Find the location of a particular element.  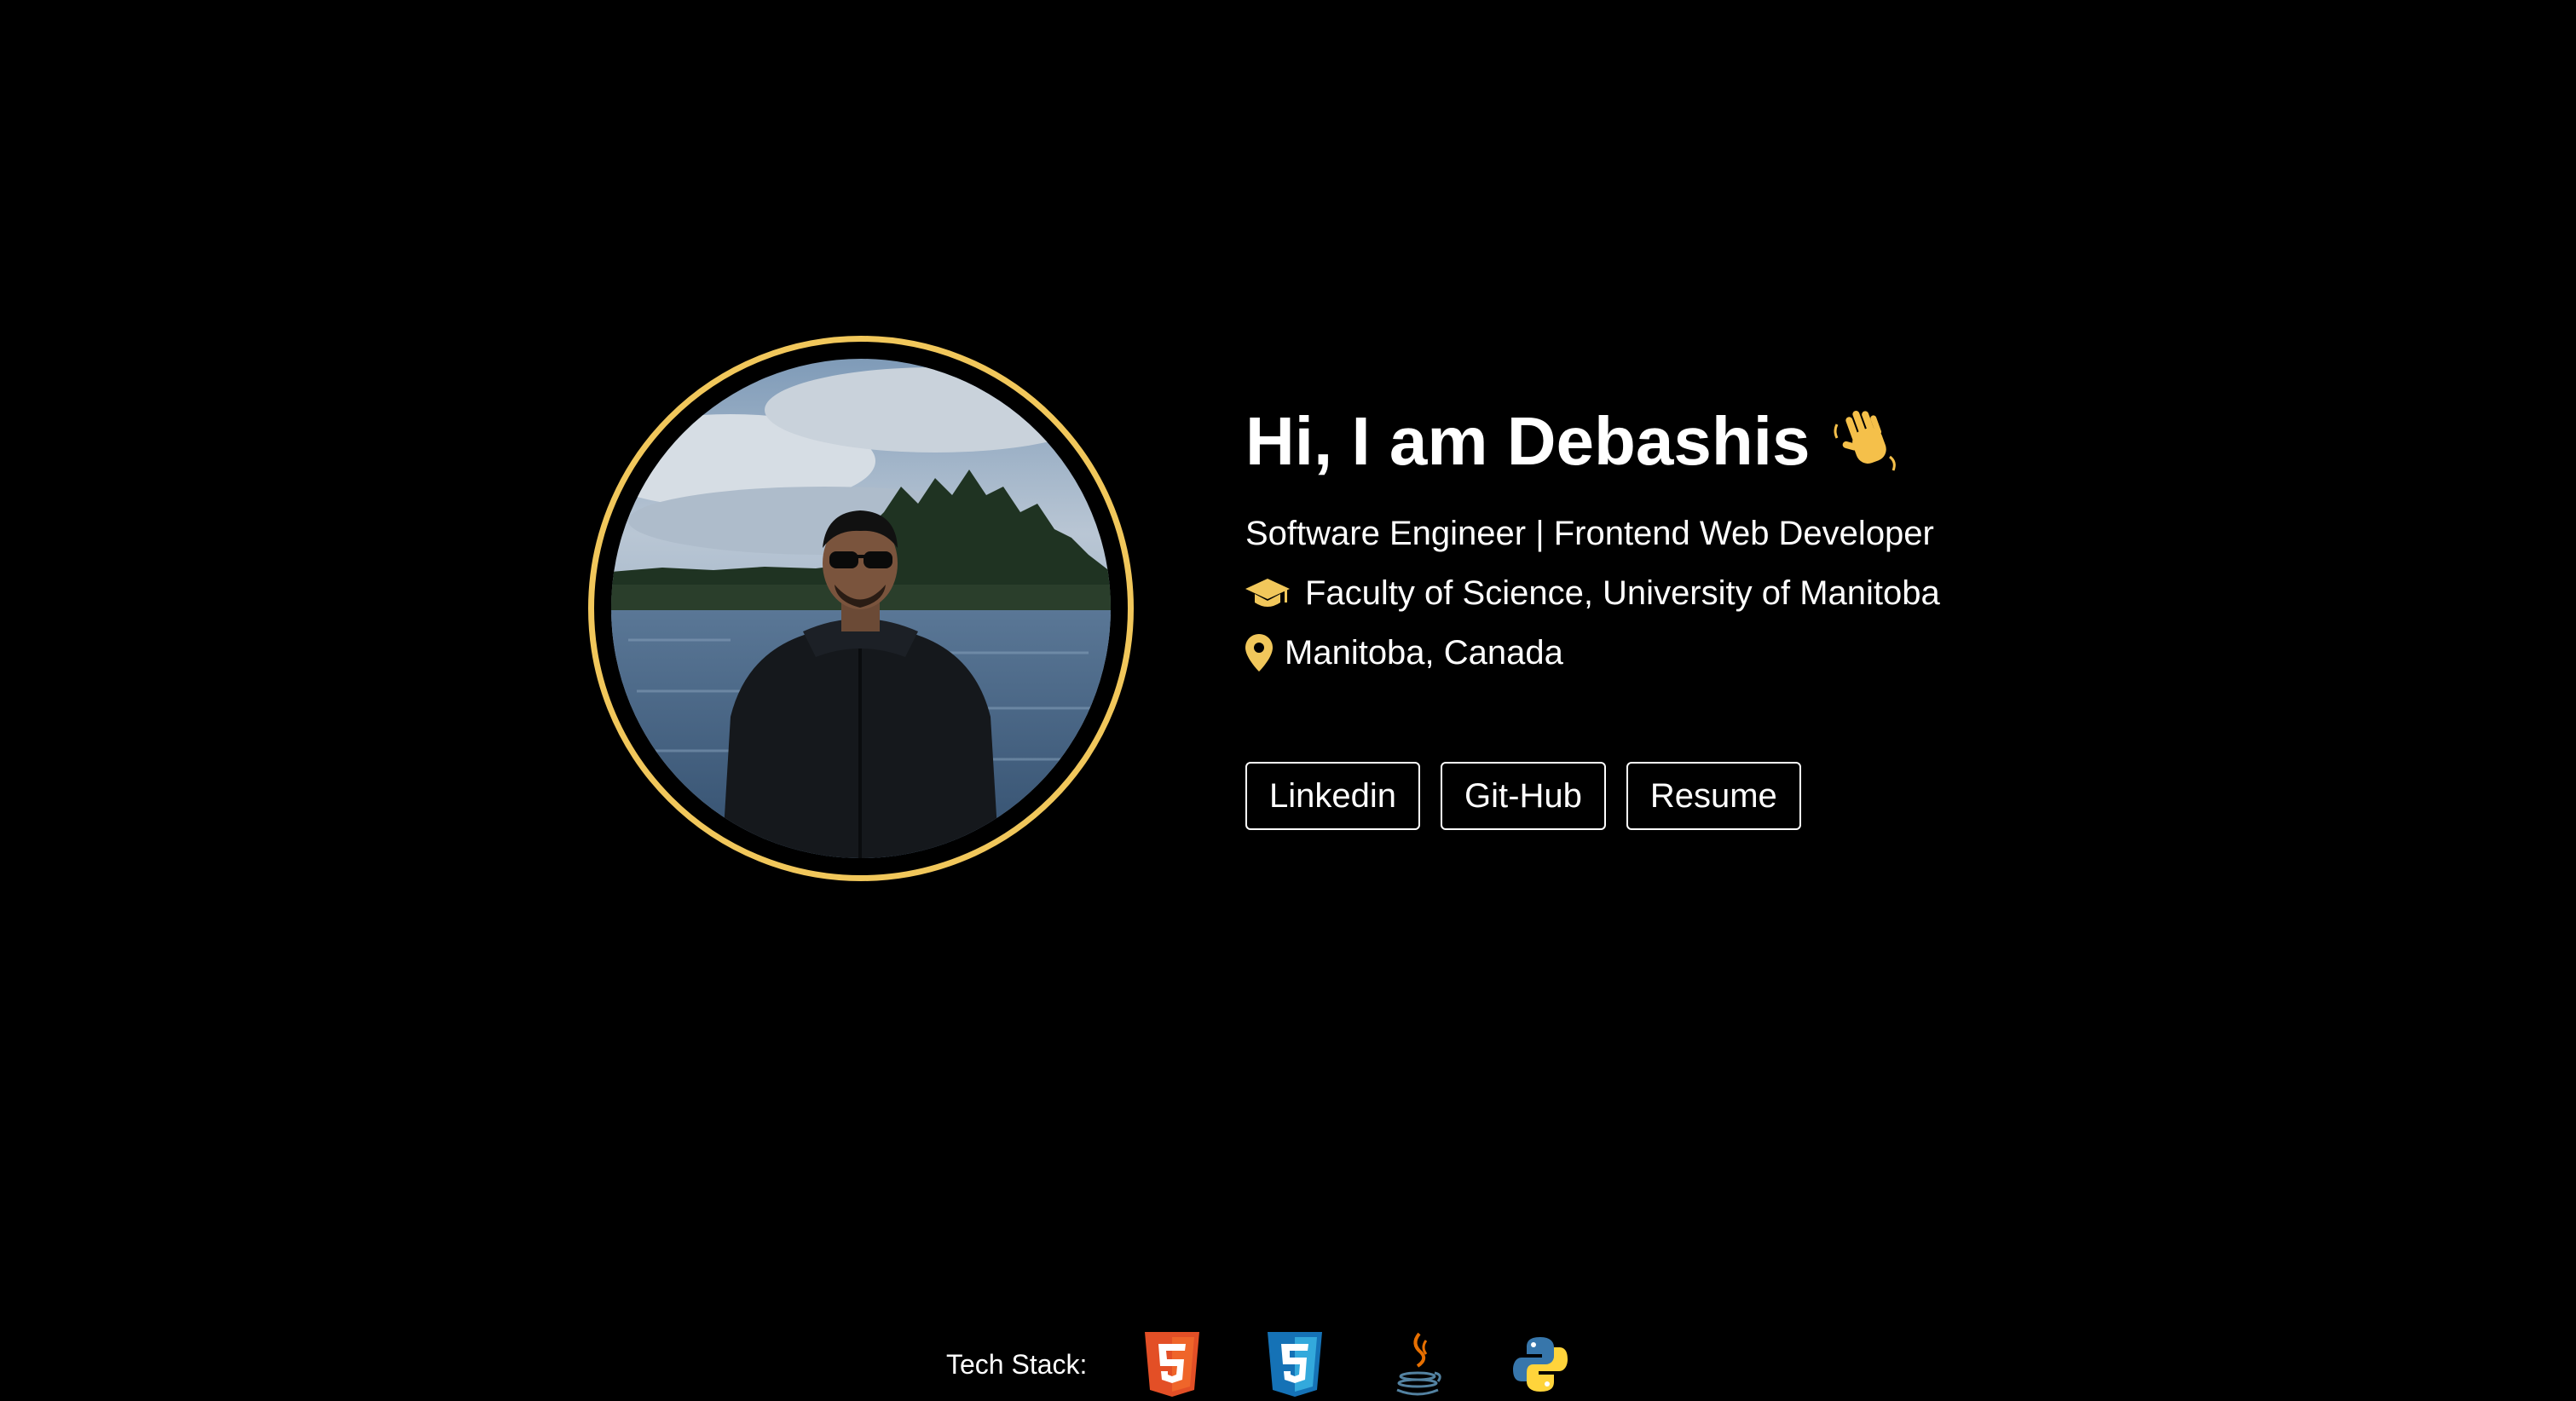

location-line: Manitoba, Canada is located at coordinates (1671, 653).